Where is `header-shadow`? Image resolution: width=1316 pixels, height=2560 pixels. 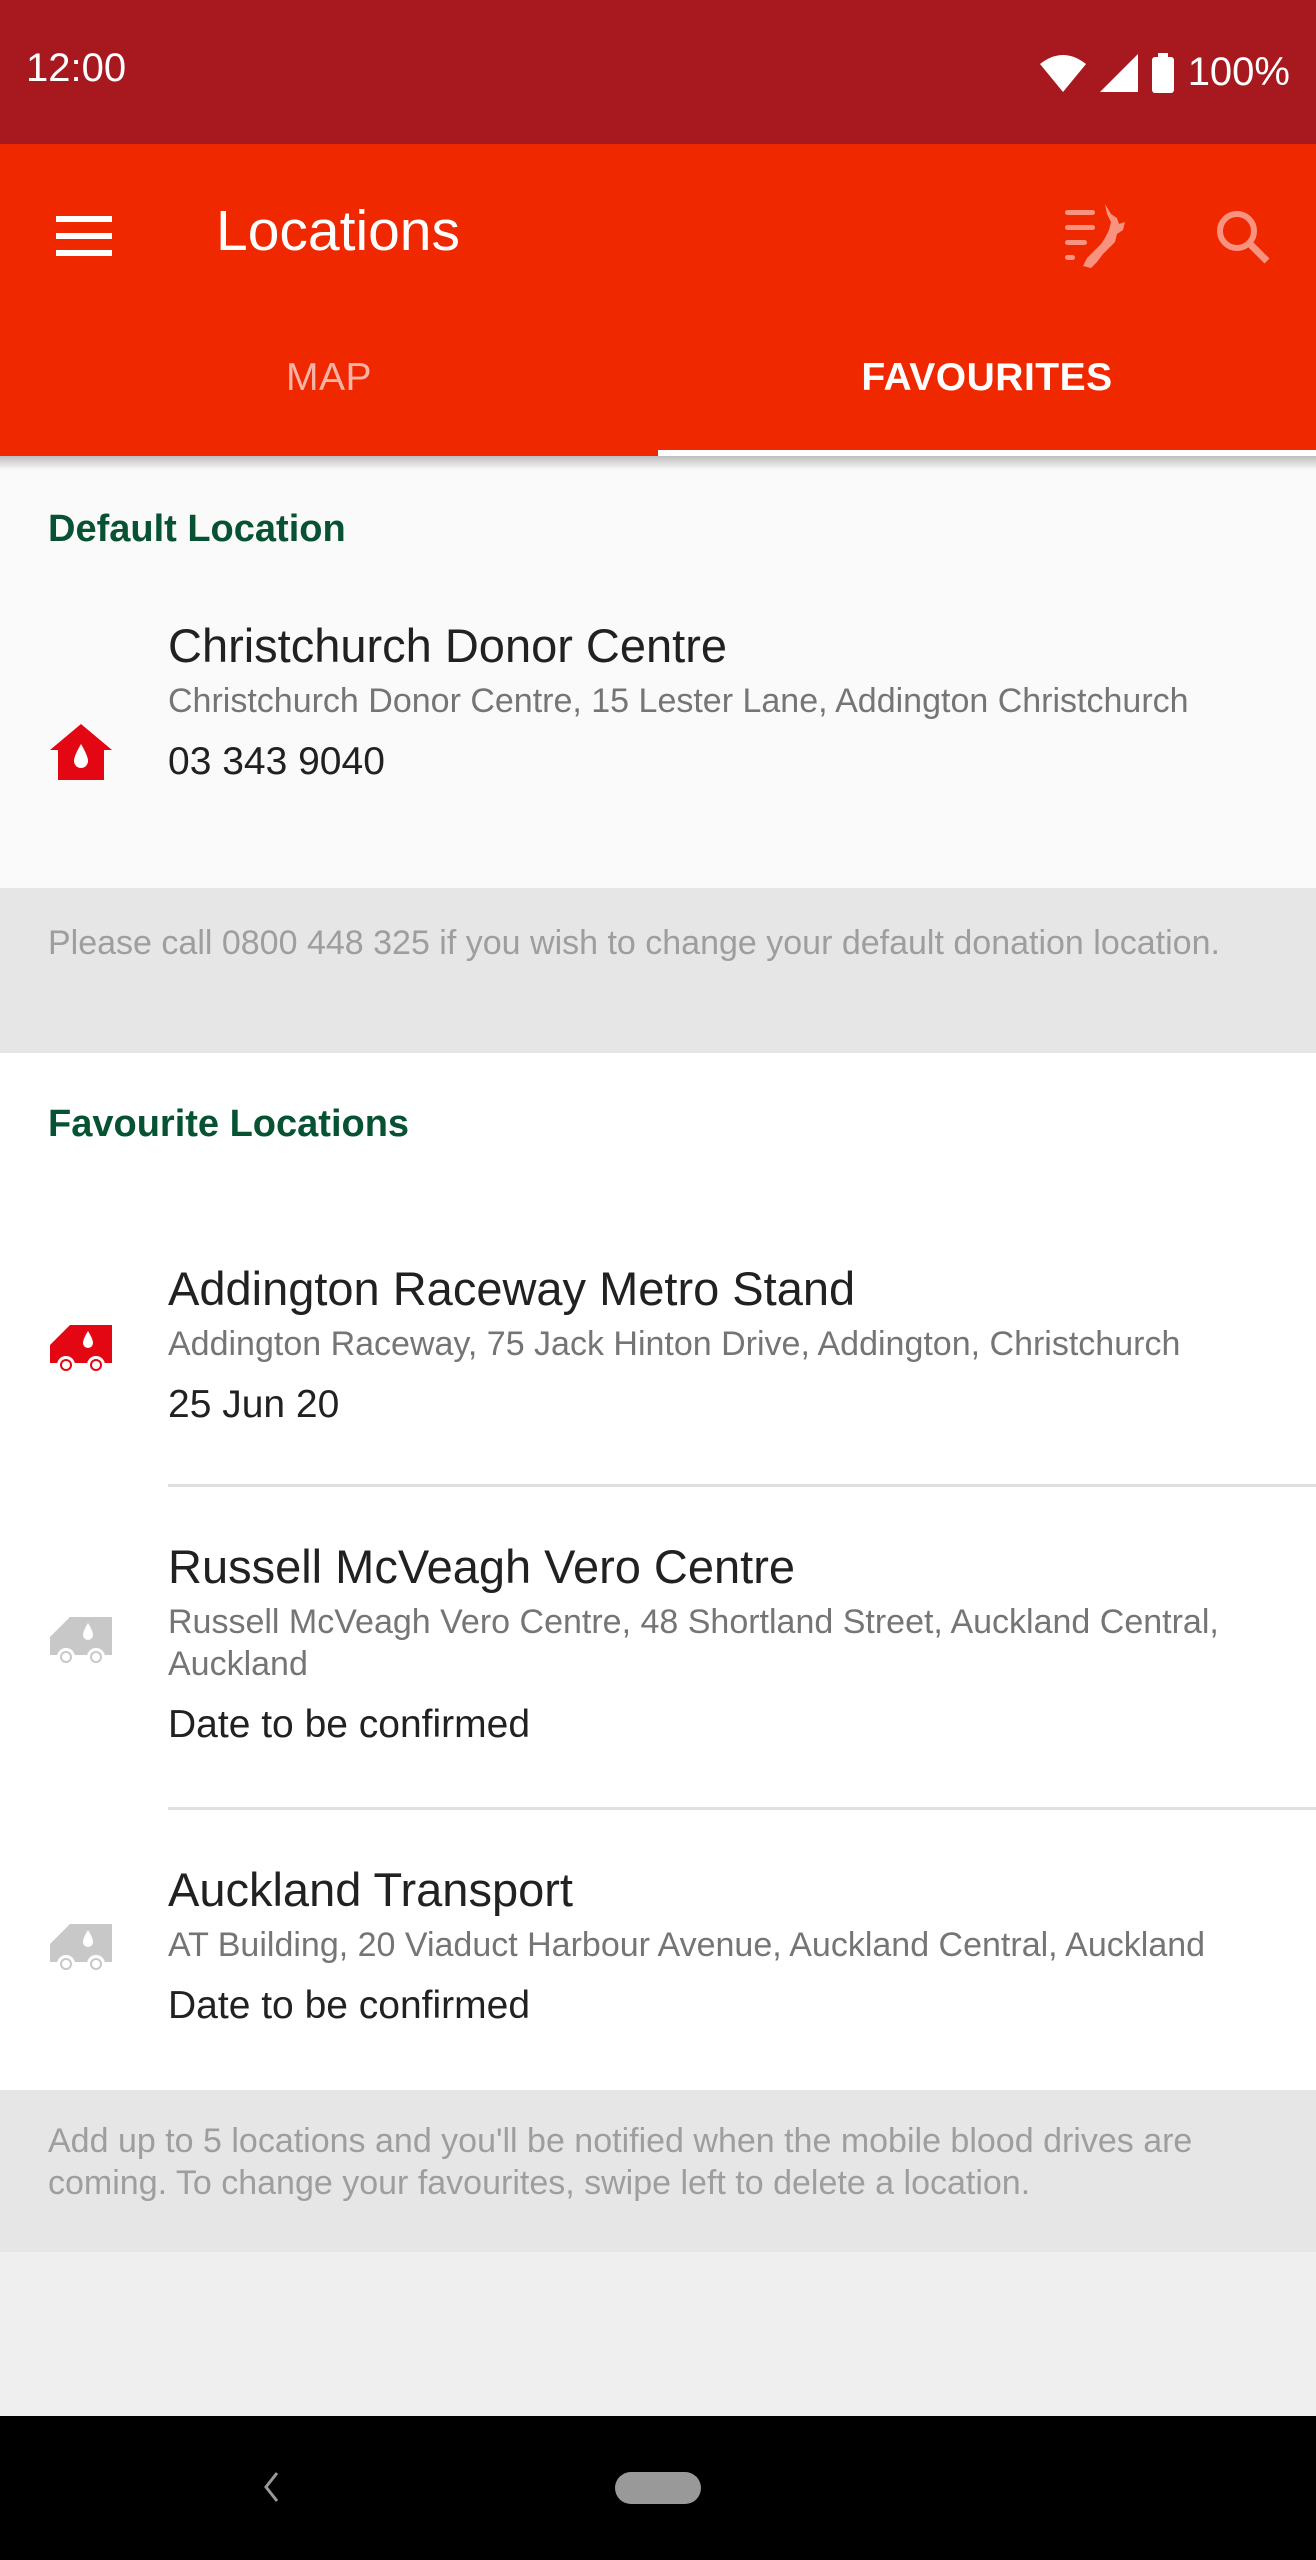
header-shadow is located at coordinates (658, 463).